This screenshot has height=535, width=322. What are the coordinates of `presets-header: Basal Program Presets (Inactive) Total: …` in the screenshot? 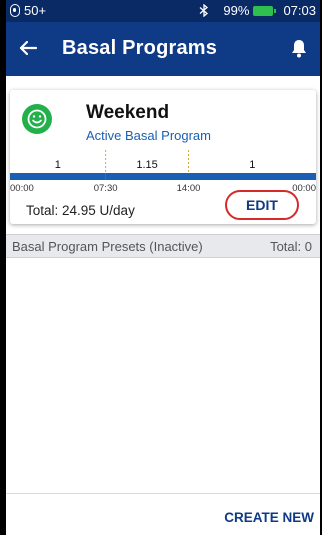 It's located at (163, 246).